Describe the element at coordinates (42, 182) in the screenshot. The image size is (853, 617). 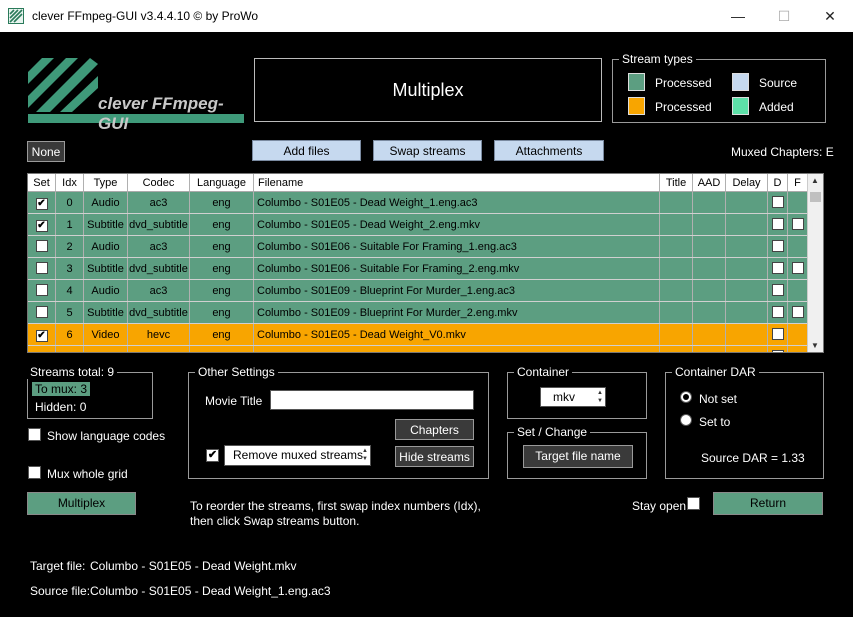
I see `col-set: Set` at that location.